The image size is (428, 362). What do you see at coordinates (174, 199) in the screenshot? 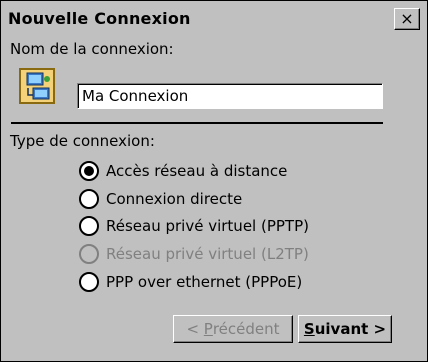
I see `radio-label: Connexion directe` at bounding box center [174, 199].